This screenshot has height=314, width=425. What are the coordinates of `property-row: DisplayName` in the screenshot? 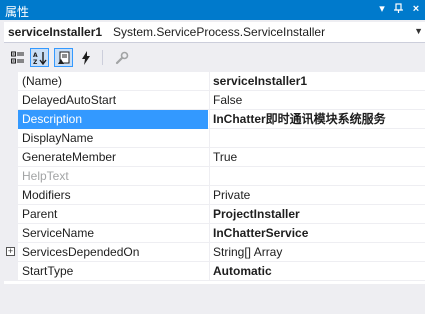 It's located at (214, 138).